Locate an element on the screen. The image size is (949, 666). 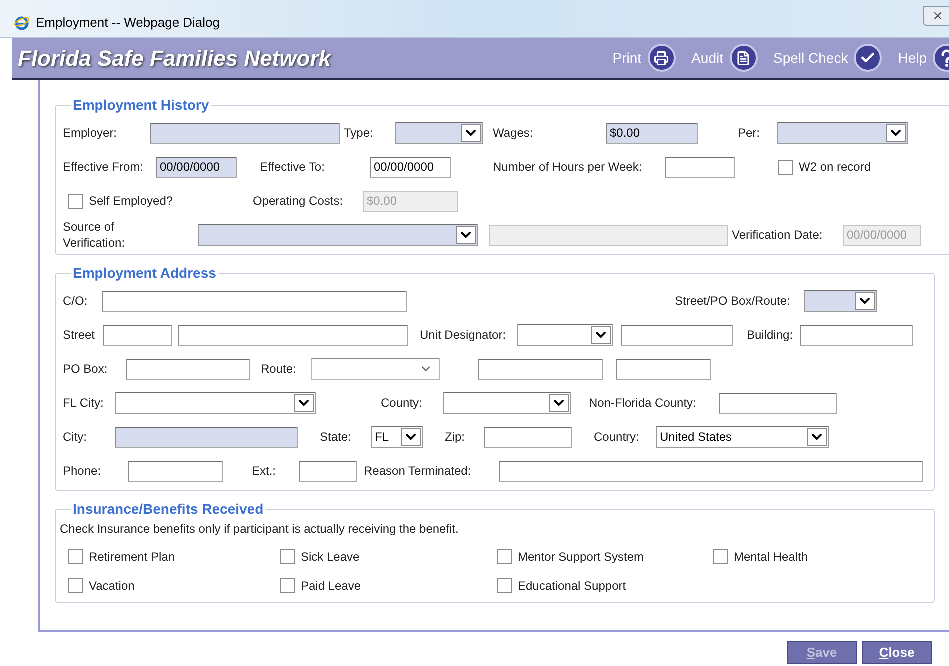
checkbox-label: Mentor Support System is located at coordinates (581, 557).